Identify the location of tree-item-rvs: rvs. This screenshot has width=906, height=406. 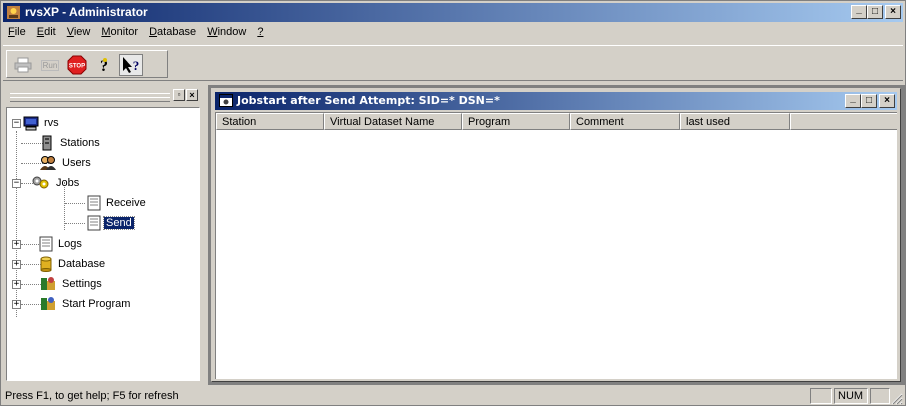
(42, 123).